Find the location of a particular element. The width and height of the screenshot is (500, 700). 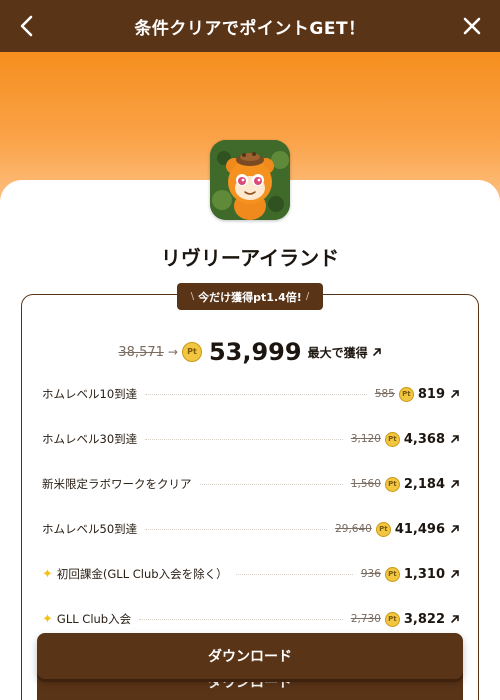

task-label-text: GLL Club入会 is located at coordinates (94, 619).